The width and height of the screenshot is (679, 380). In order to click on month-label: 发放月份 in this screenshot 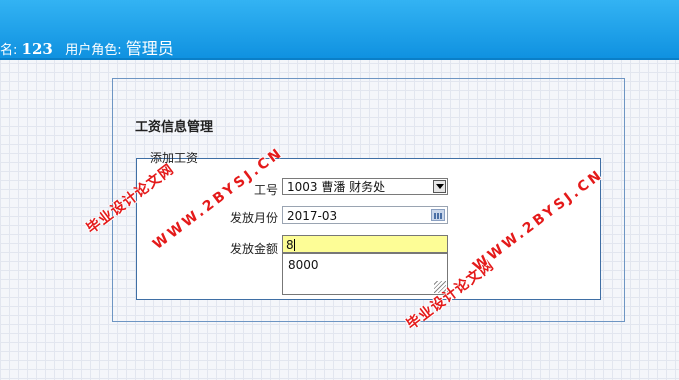, I will do `click(253, 218)`.